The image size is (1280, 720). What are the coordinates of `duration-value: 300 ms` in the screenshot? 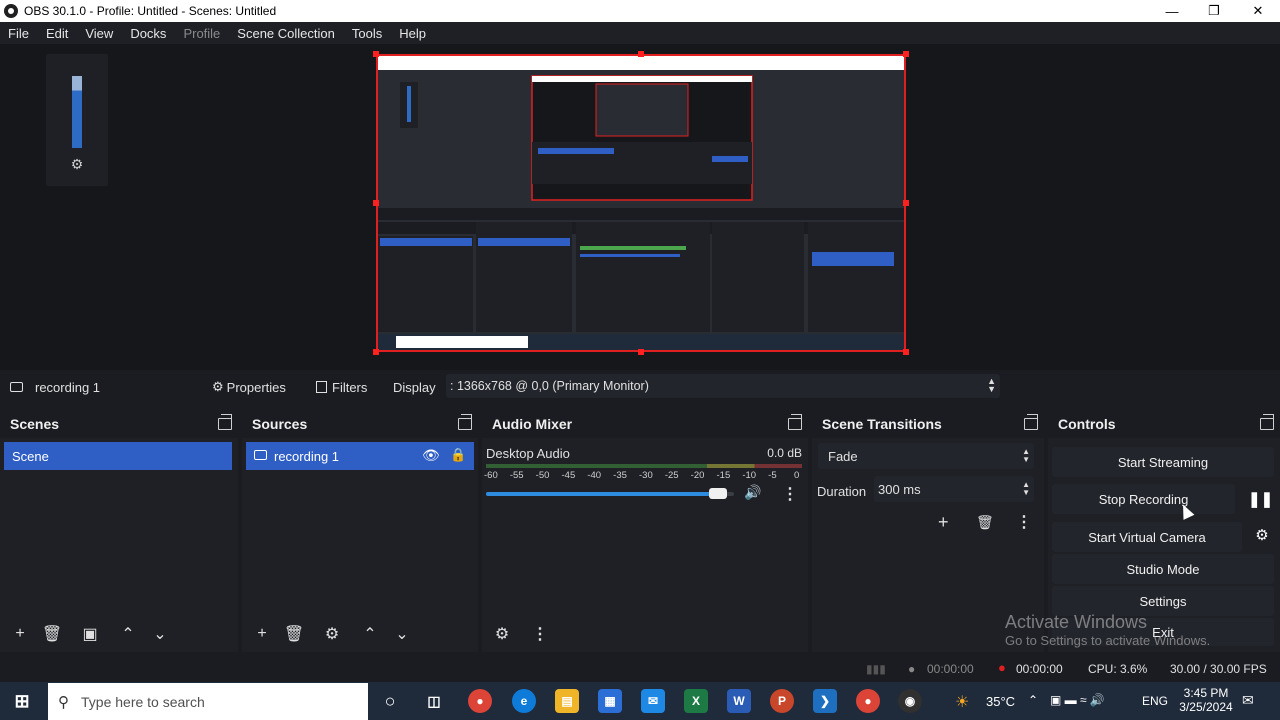 It's located at (899, 489).